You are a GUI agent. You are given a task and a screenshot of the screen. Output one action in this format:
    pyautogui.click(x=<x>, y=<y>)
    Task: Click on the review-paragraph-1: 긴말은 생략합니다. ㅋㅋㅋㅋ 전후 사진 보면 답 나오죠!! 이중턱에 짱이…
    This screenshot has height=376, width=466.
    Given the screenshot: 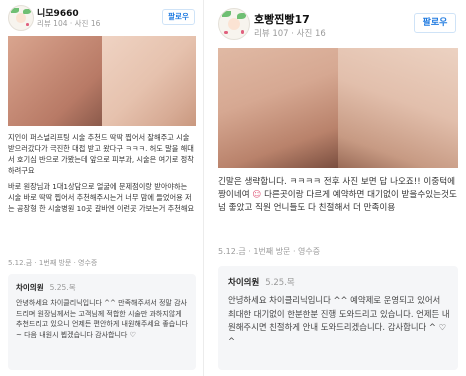 What is the action you would take?
    pyautogui.click(x=338, y=195)
    